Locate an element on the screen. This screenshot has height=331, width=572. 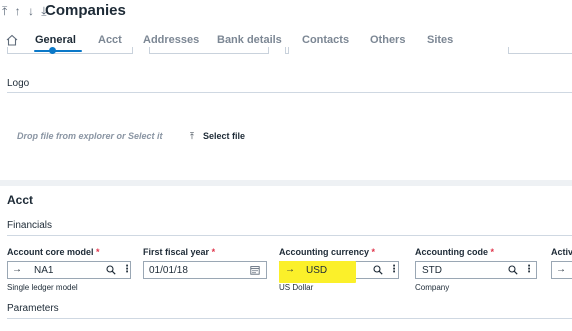
accounting-code-value: STD is located at coordinates (432, 270).